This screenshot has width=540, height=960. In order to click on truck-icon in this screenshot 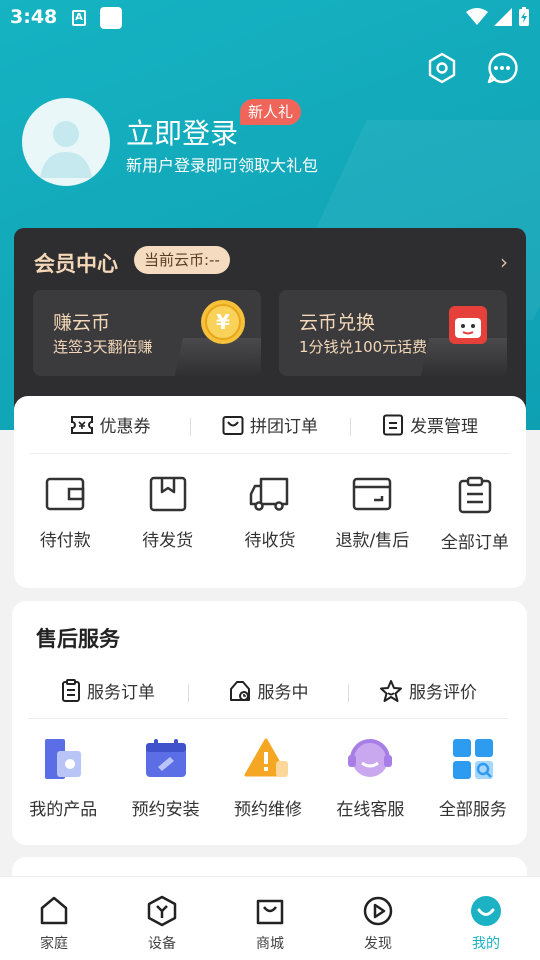, I will do `click(269, 494)`.